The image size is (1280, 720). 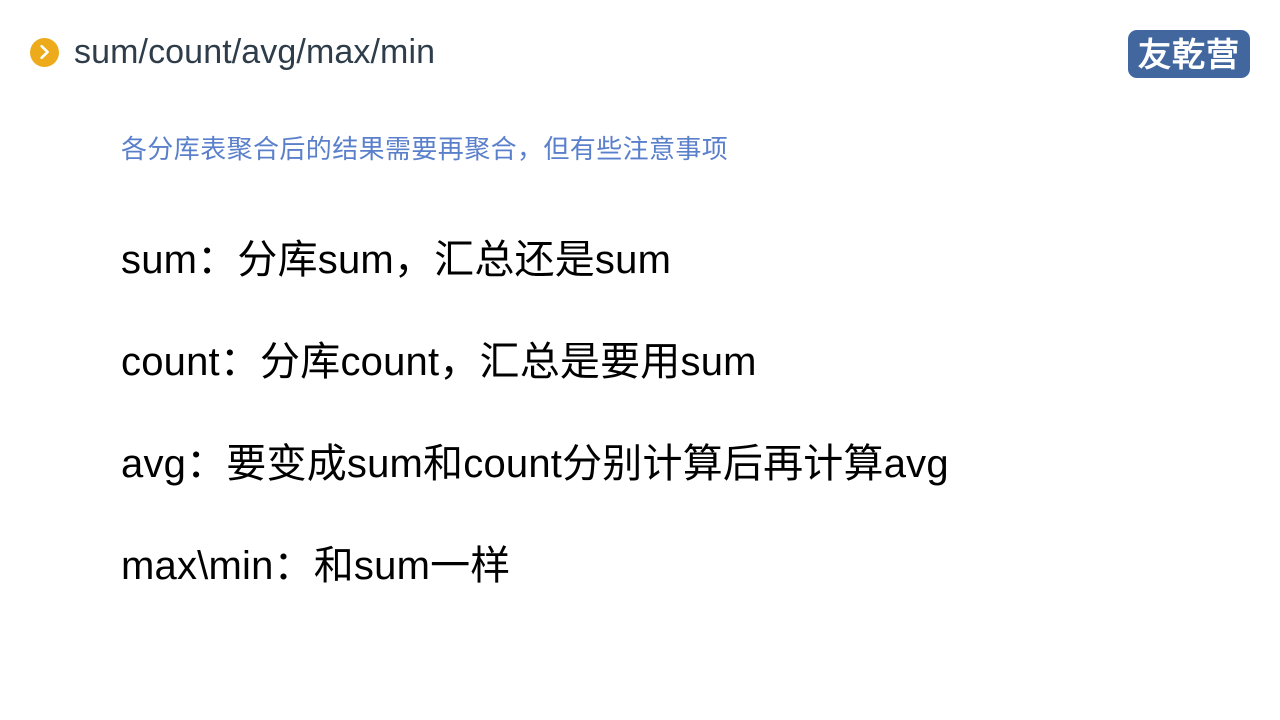 What do you see at coordinates (44, 52) in the screenshot?
I see `chevron-right-circle-icon` at bounding box center [44, 52].